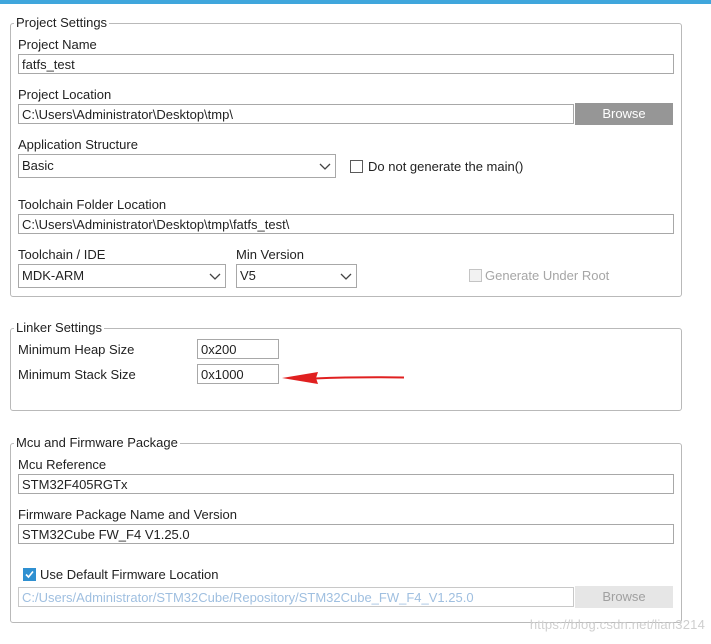  What do you see at coordinates (76, 349) in the screenshot?
I see `heap-size-label: Minimum Heap Size` at bounding box center [76, 349].